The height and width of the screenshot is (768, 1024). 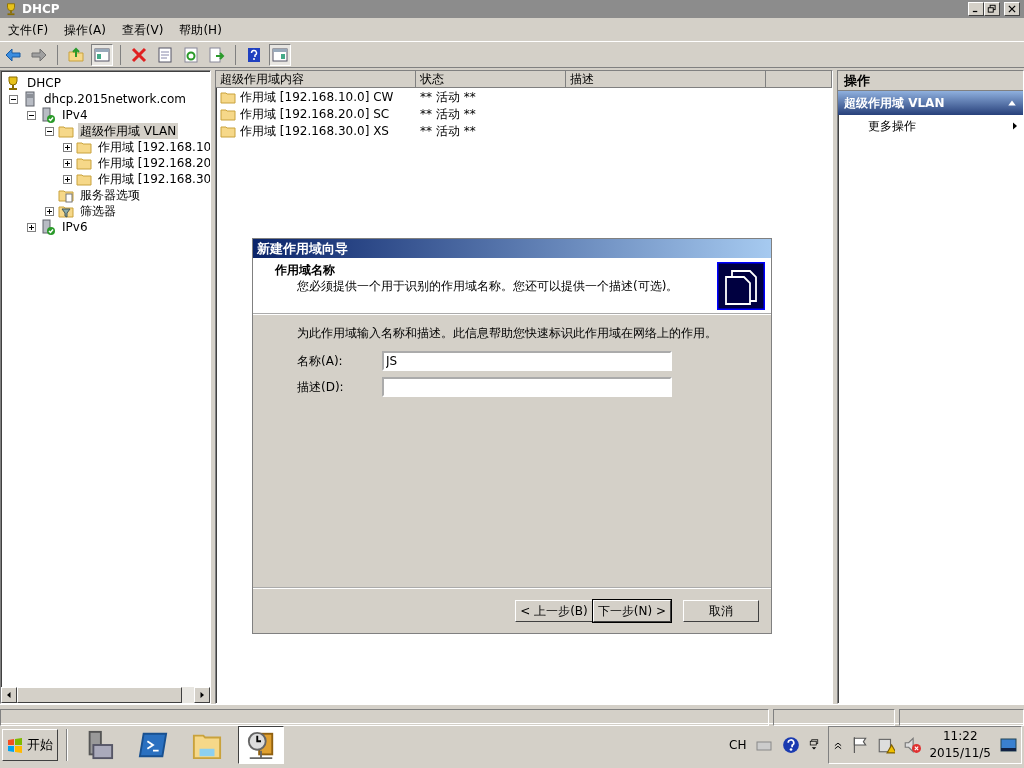 I want to click on field-label: 描述(D):, so click(x=321, y=387).